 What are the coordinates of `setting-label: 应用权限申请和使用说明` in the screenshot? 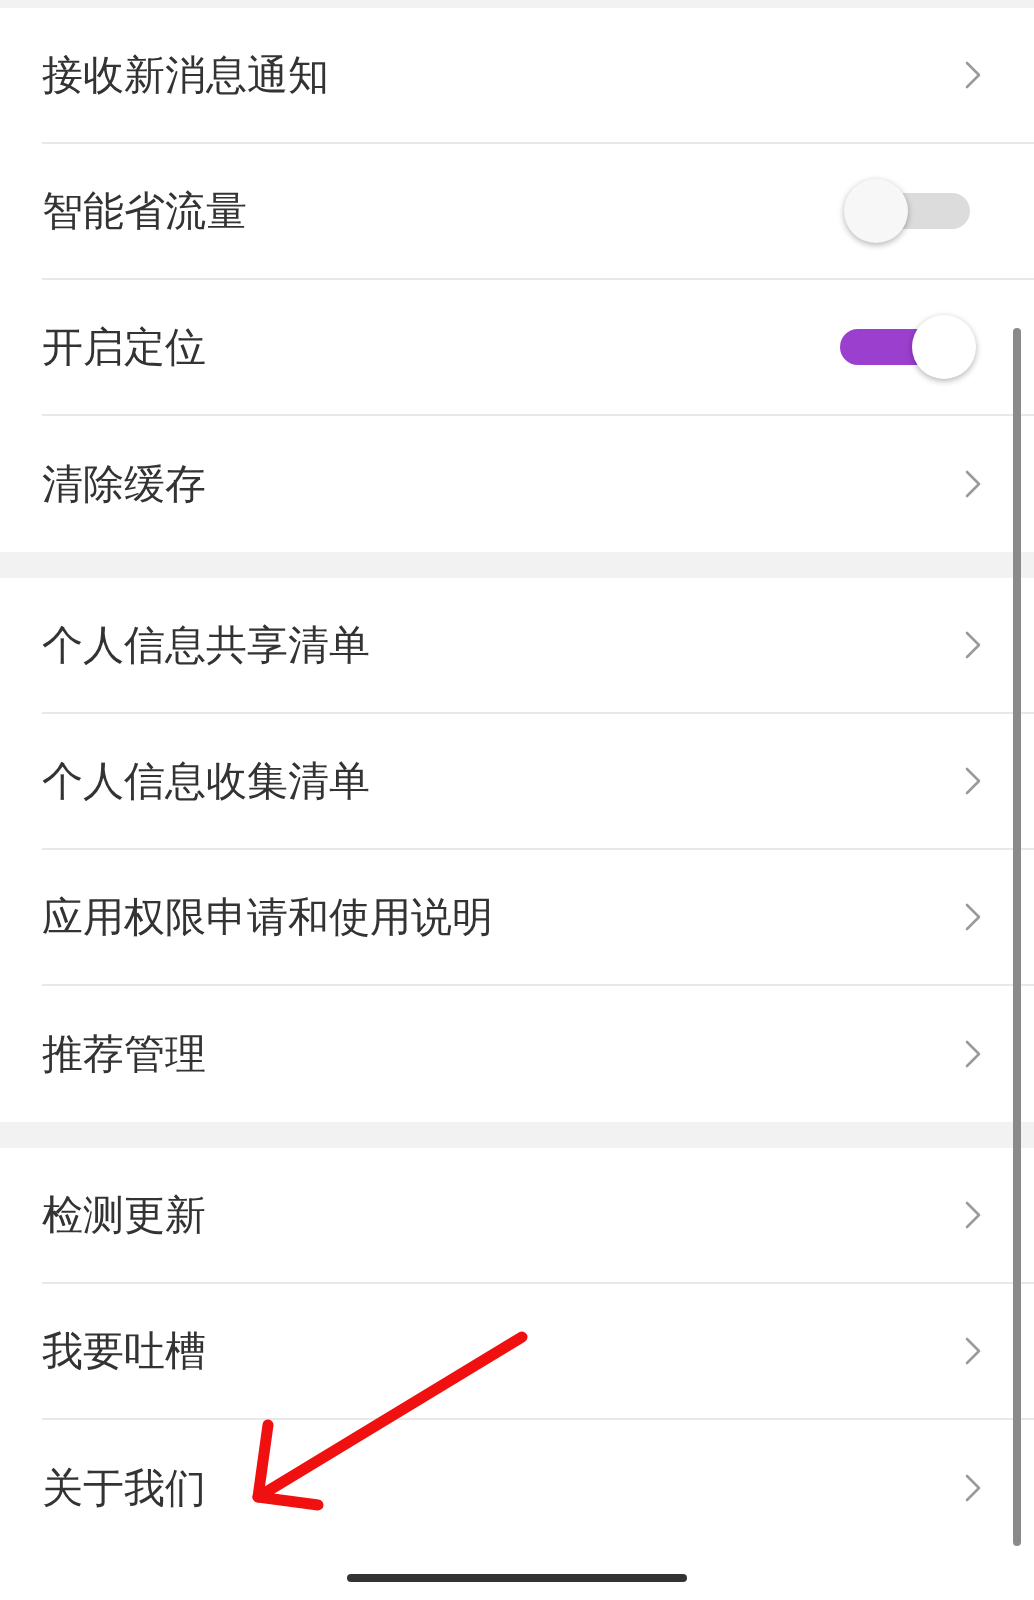 It's located at (267, 917).